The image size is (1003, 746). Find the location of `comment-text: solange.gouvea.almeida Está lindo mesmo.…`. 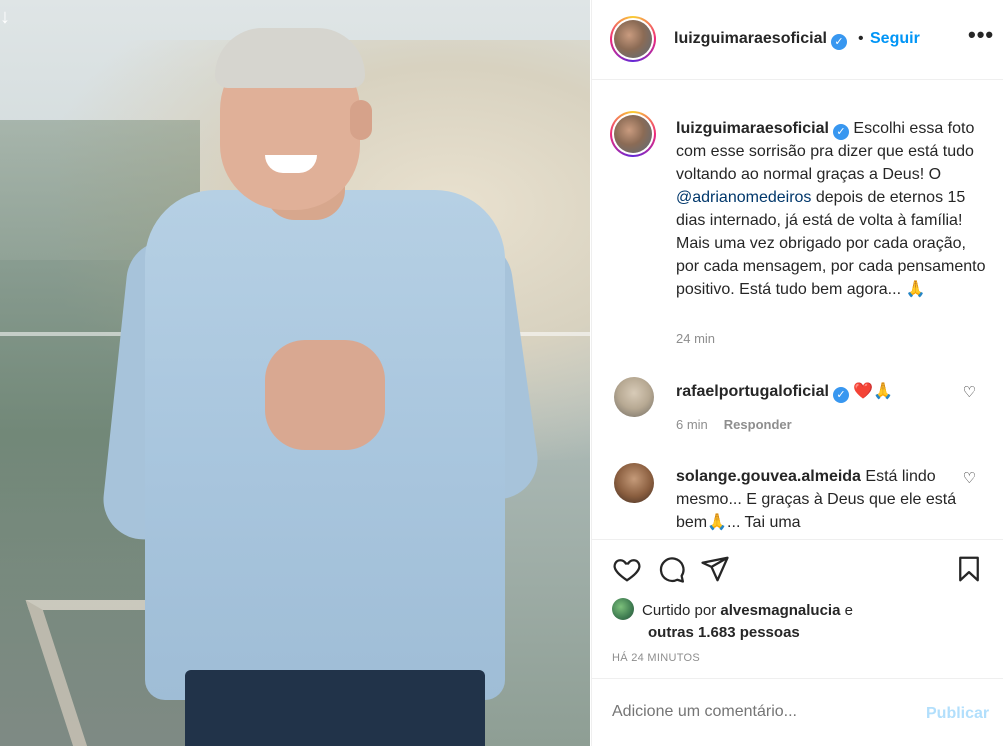

comment-text: solange.gouvea.almeida Está lindo mesmo.… is located at coordinates (816, 499).